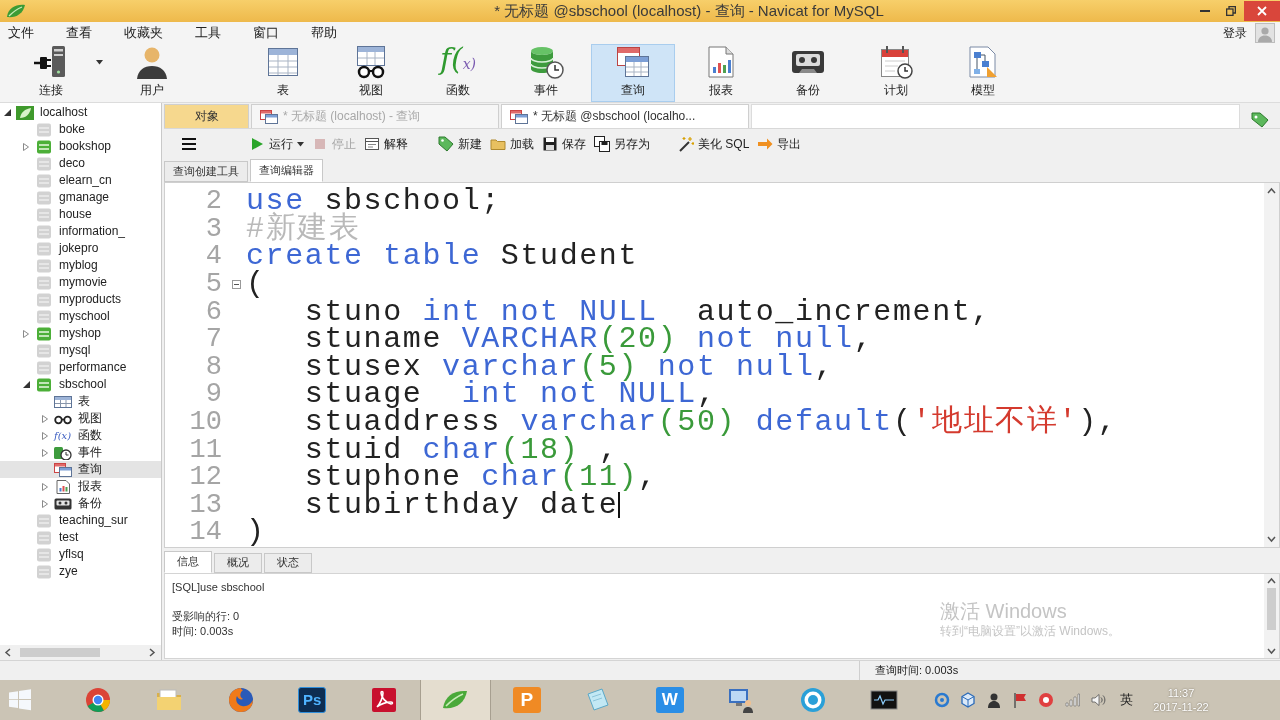 The image size is (1280, 720). Describe the element at coordinates (968, 700) in the screenshot. I see `cube-icon` at that location.